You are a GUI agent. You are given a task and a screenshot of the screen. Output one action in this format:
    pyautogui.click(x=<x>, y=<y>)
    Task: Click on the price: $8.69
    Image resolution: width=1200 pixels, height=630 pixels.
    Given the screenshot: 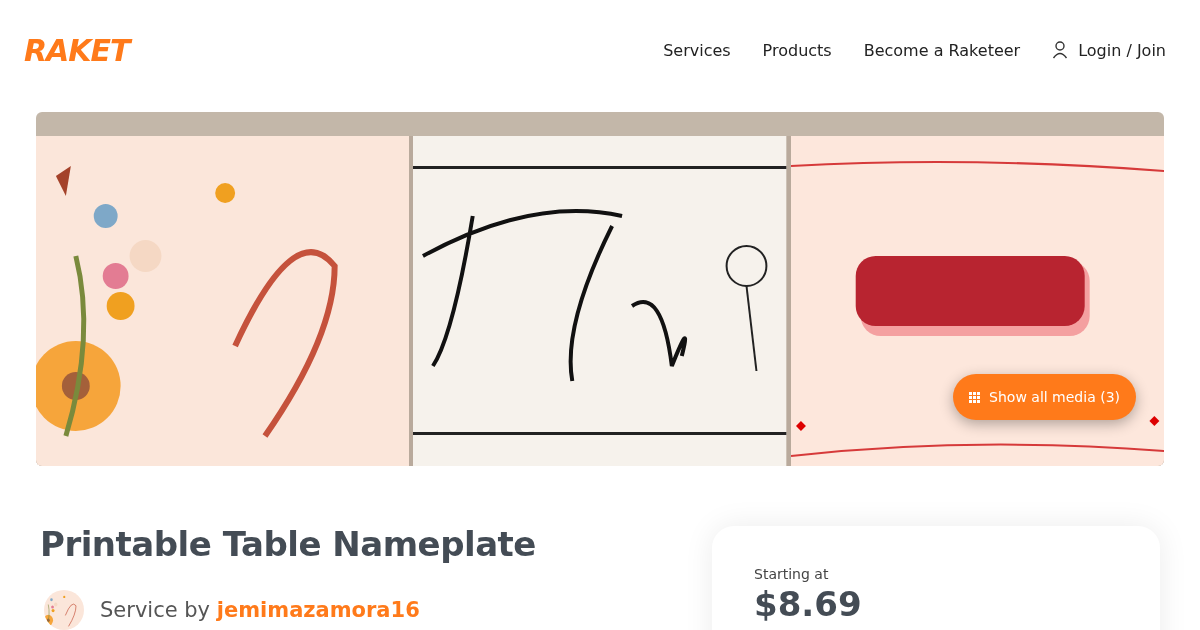 What is the action you would take?
    pyautogui.click(x=808, y=604)
    